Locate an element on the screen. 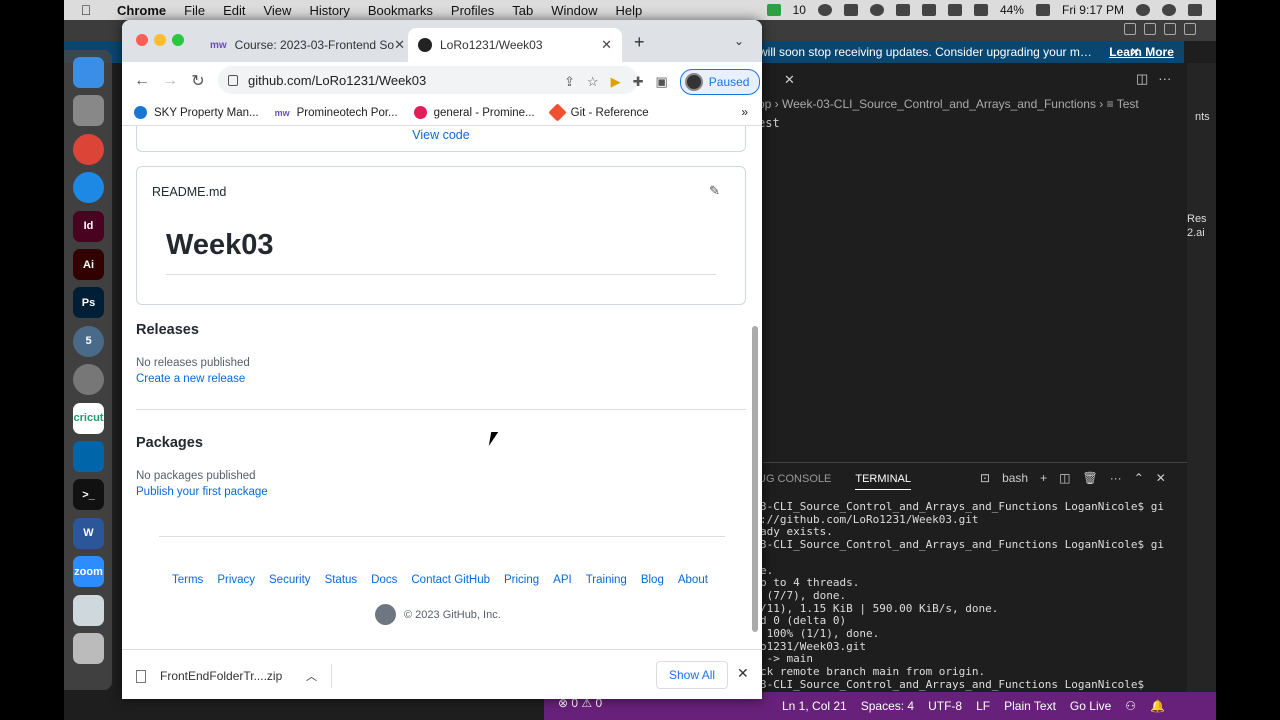  menubar-clock: Fri 9:17 PM is located at coordinates (1093, 10).